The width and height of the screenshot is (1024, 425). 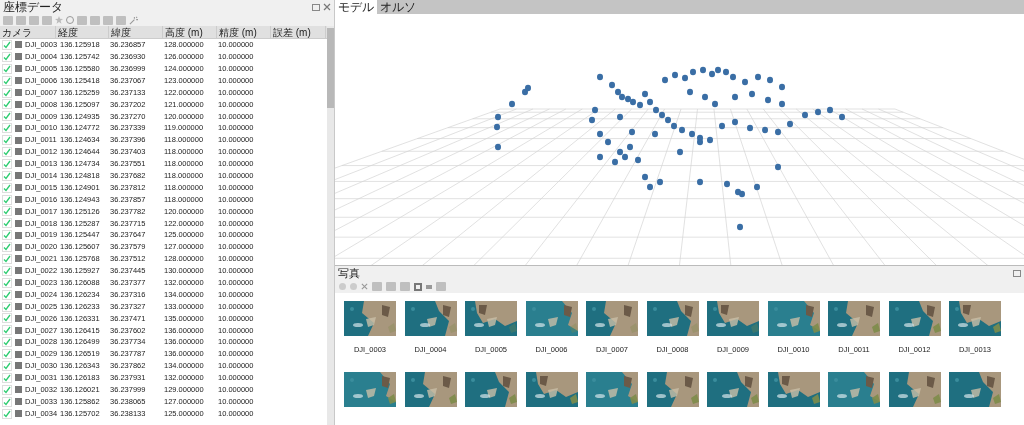 I want to click on rectangle-icon, so click(x=429, y=286).